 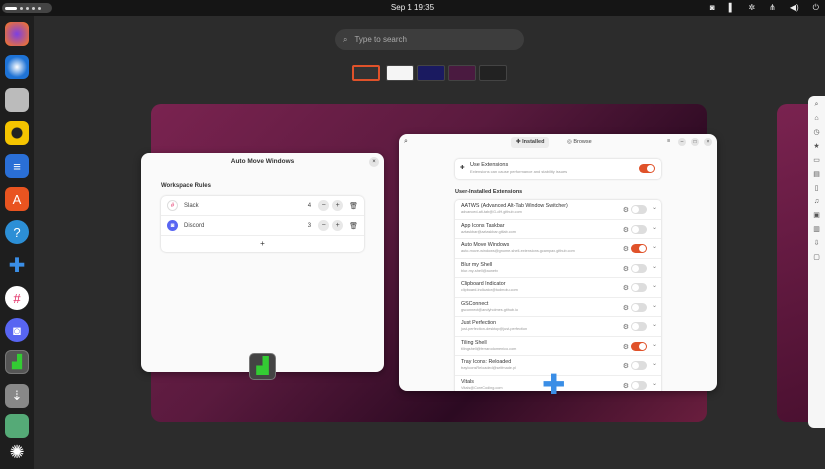 What do you see at coordinates (816, 118) in the screenshot?
I see `home-icon: ⌂` at bounding box center [816, 118].